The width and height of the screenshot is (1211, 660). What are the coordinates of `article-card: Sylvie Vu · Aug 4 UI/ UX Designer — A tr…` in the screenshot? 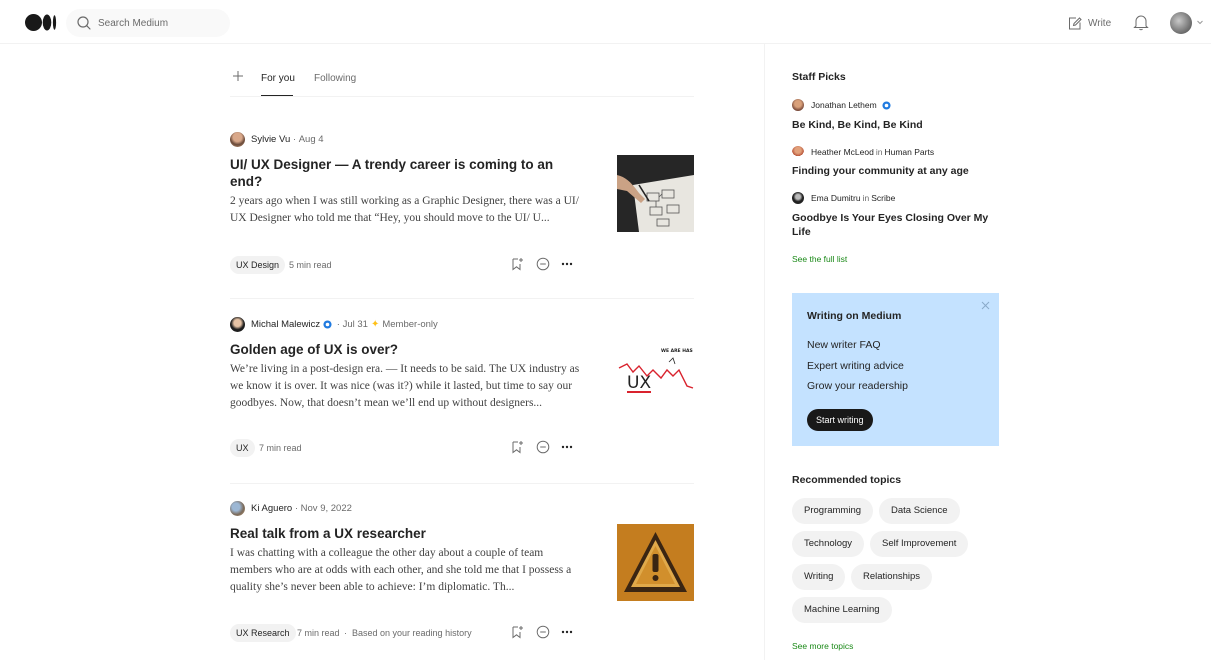 It's located at (462, 206).